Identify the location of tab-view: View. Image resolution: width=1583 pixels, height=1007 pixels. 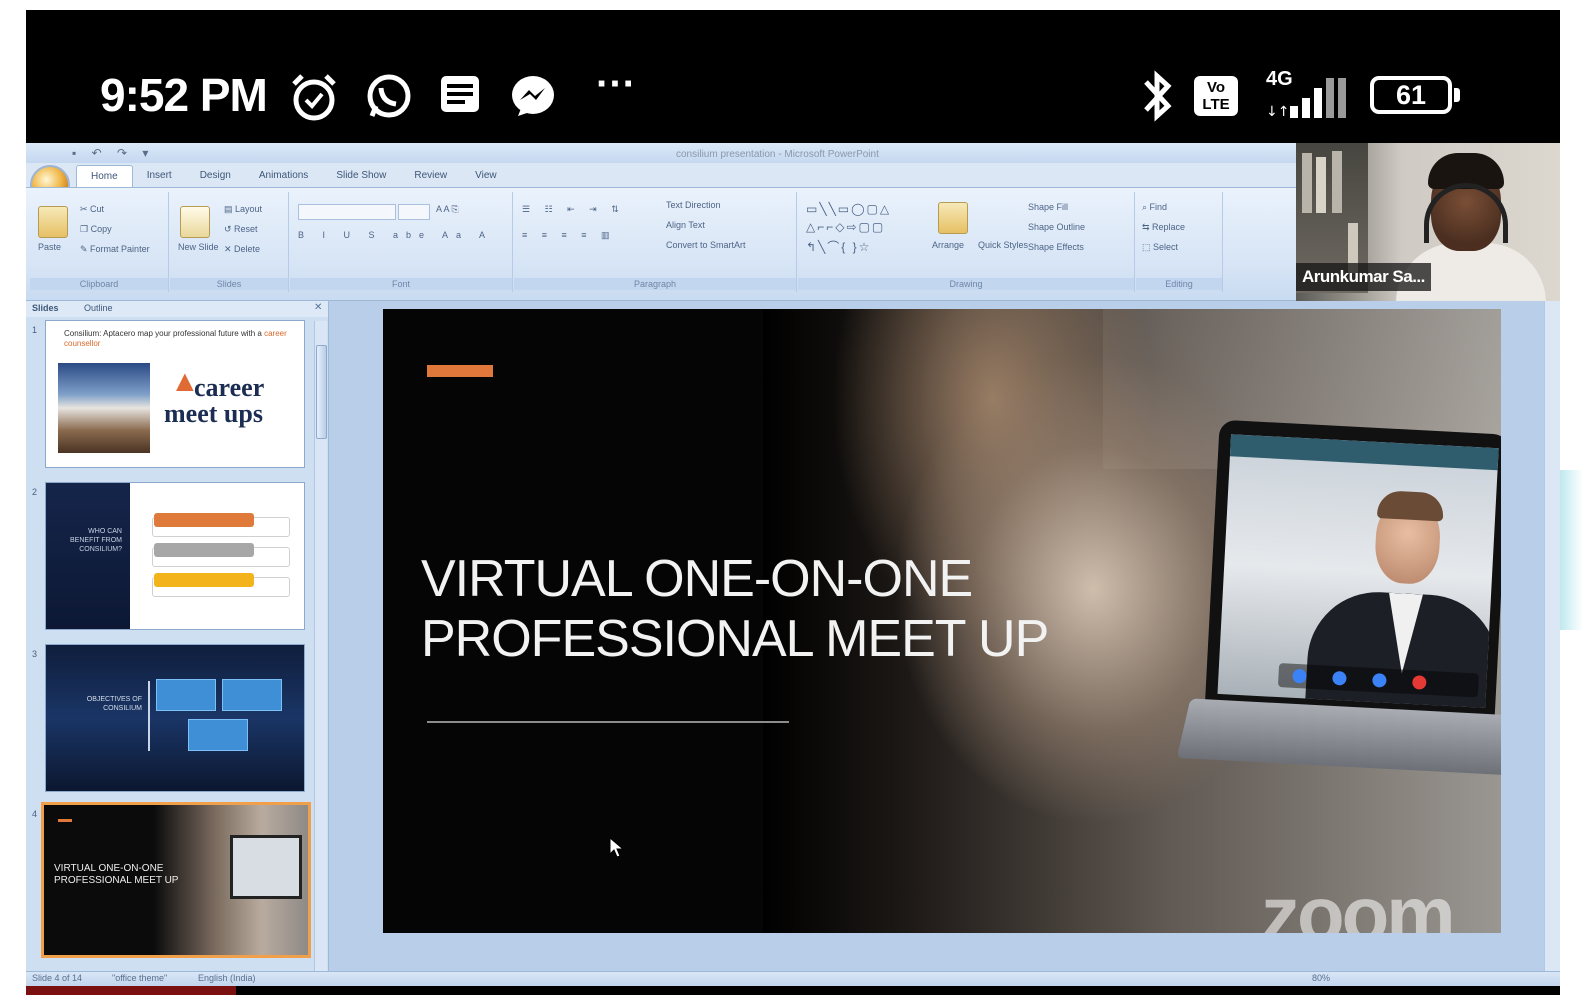
(486, 176).